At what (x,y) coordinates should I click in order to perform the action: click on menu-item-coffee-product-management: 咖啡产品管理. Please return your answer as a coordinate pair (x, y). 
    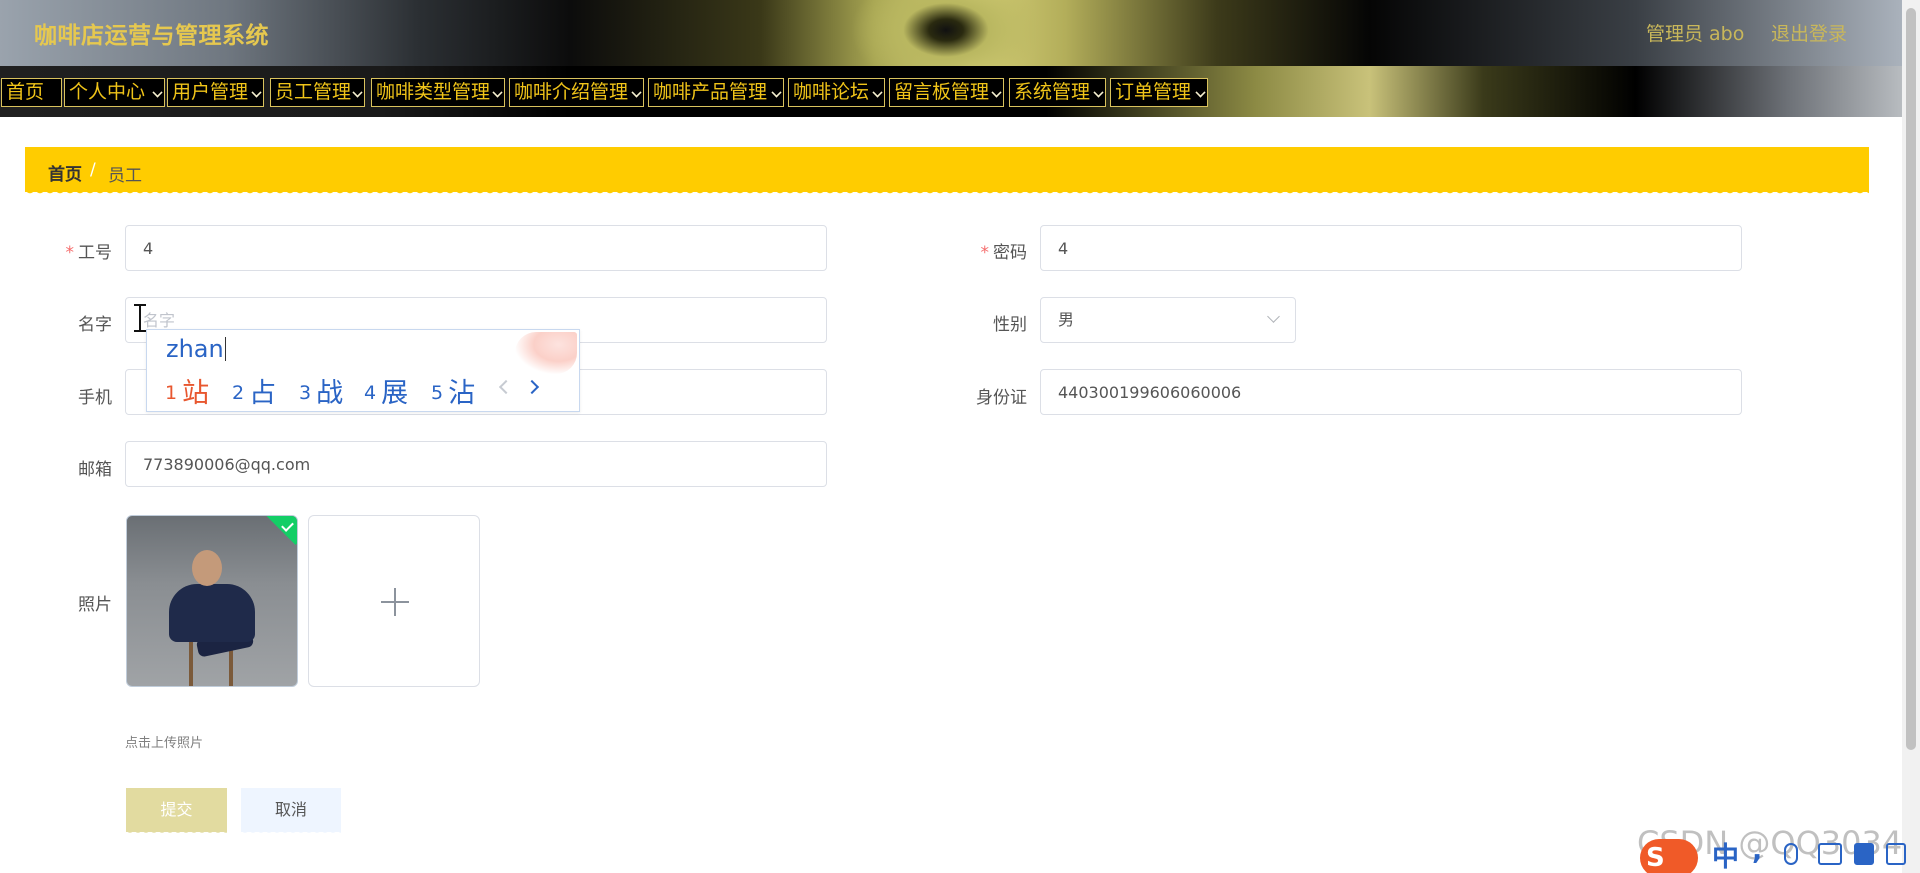
    Looking at the image, I should click on (716, 92).